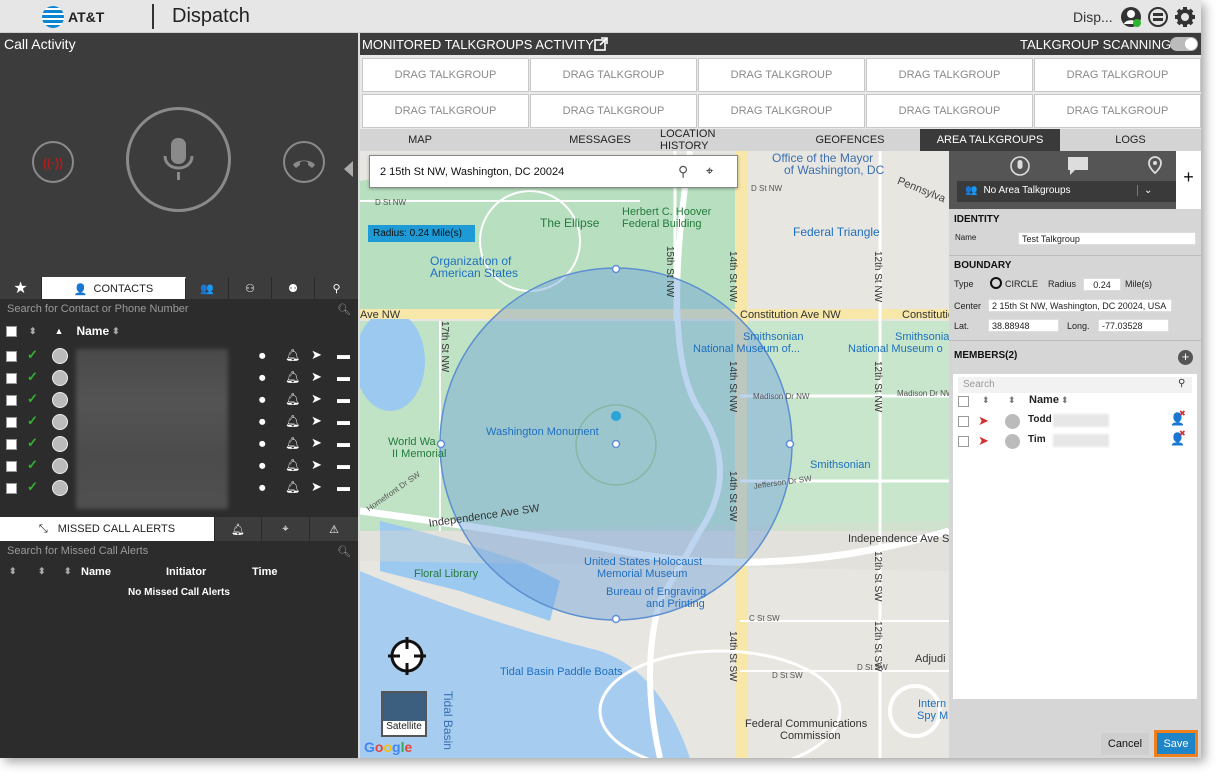 This screenshot has width=1218, height=776. Describe the element at coordinates (59, 331) in the screenshot. I see `sort-up-icon: ▲` at that location.